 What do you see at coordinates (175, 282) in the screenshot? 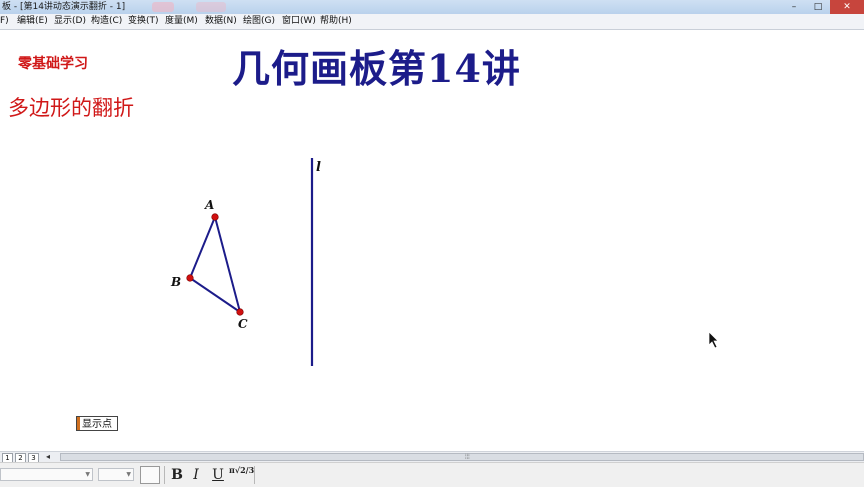
I see `point-label-b: B` at bounding box center [175, 282].